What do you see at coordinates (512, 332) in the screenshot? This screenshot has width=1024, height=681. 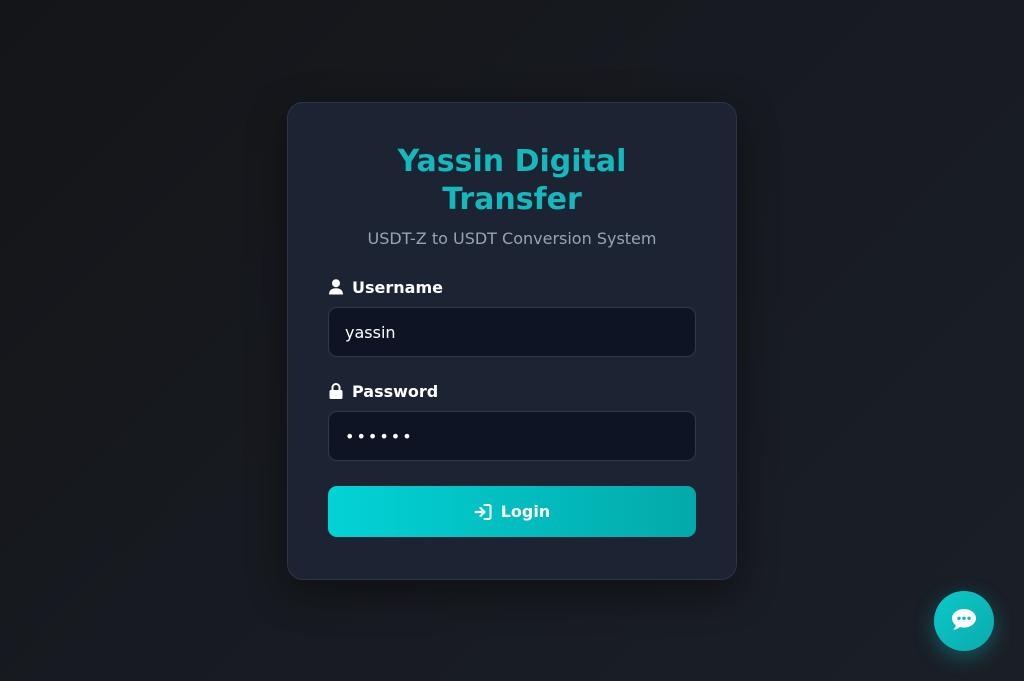 I see `username-input` at bounding box center [512, 332].